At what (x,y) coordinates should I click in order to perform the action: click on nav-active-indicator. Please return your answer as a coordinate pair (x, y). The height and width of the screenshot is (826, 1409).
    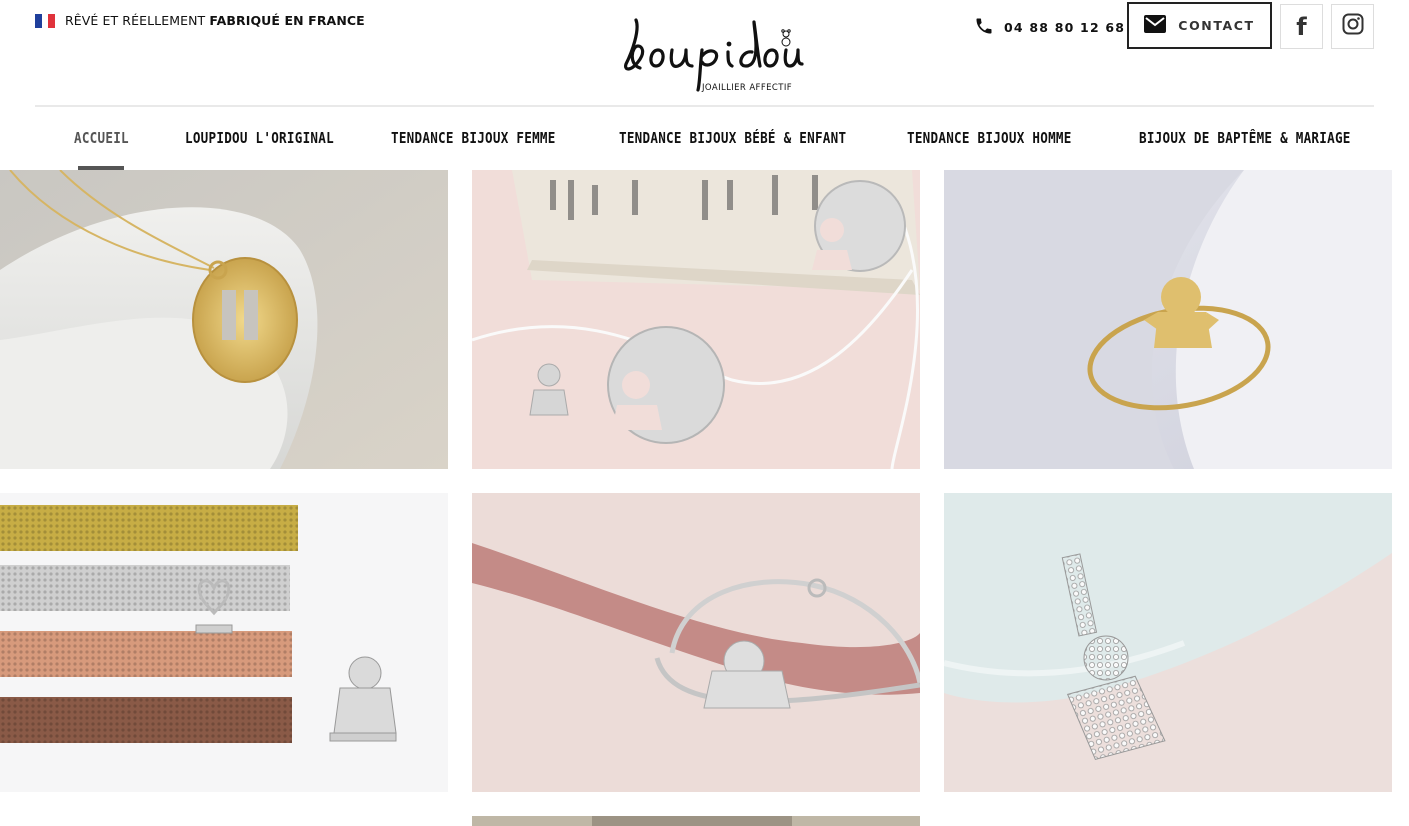
    Looking at the image, I should click on (101, 168).